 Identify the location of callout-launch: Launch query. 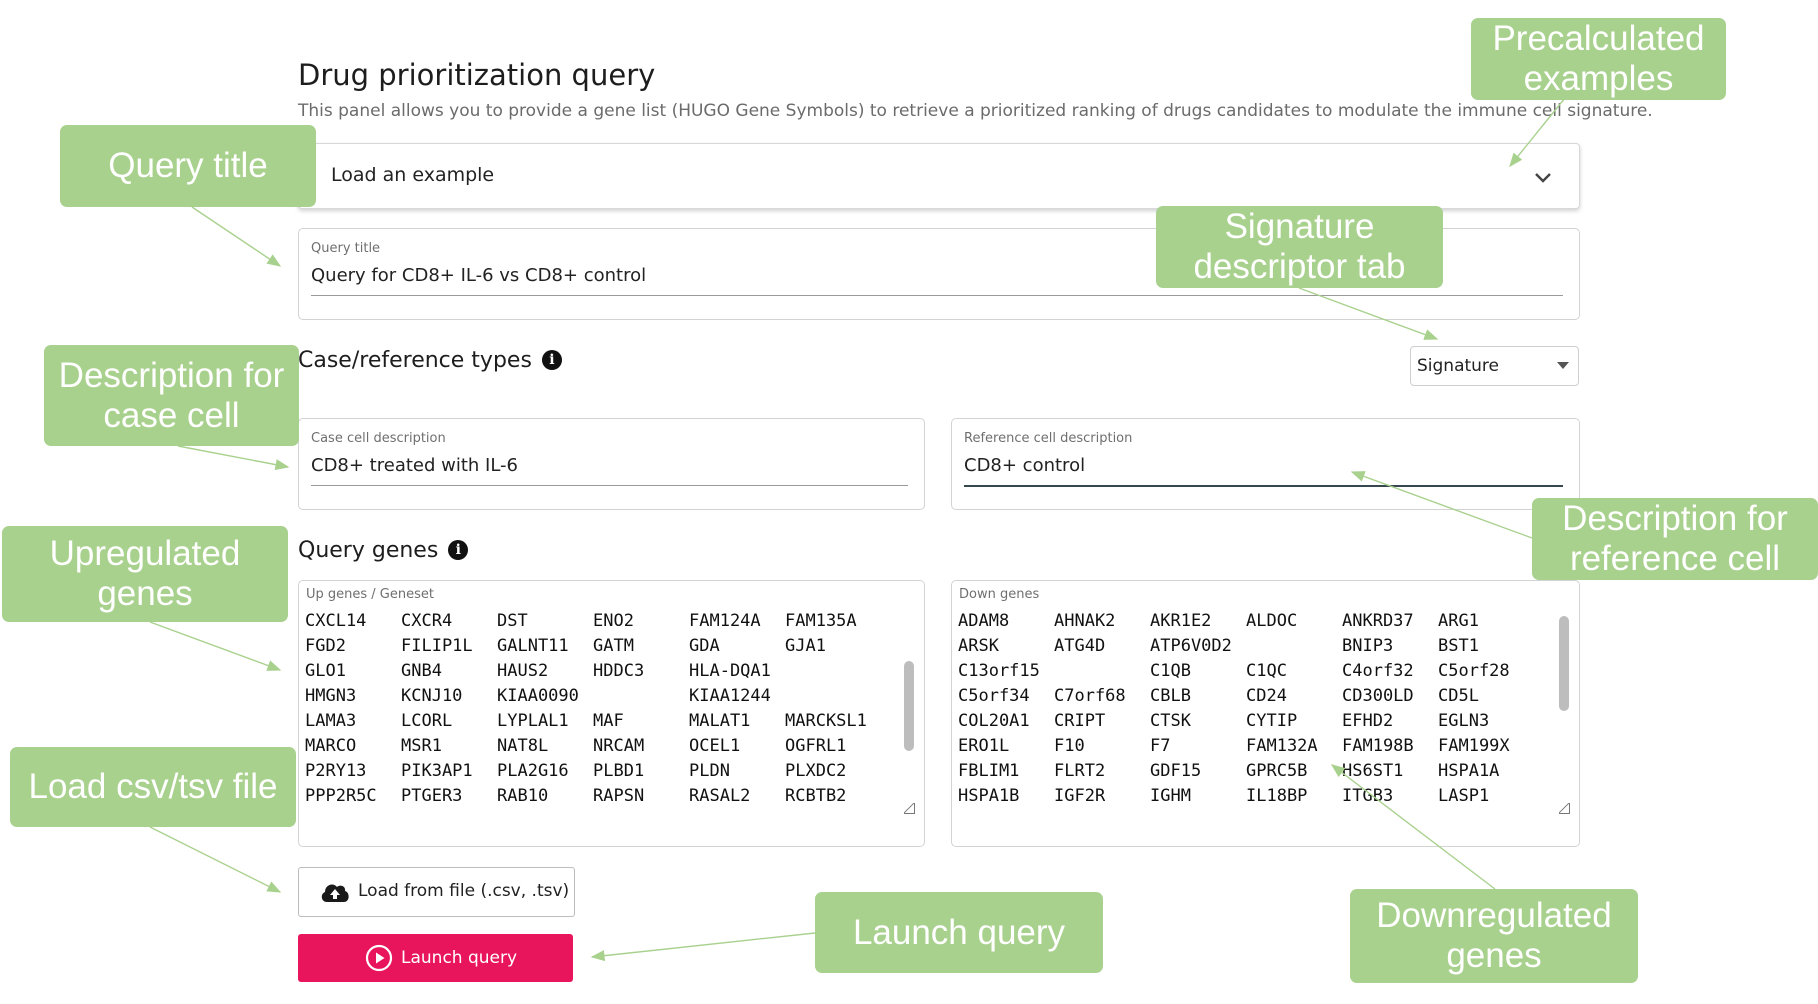
(959, 932).